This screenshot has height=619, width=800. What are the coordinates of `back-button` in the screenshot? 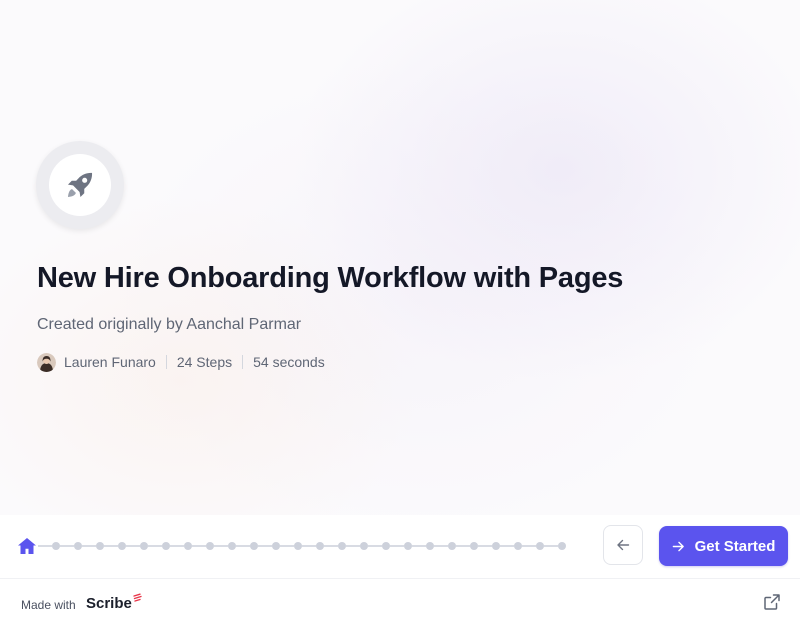 It's located at (623, 545).